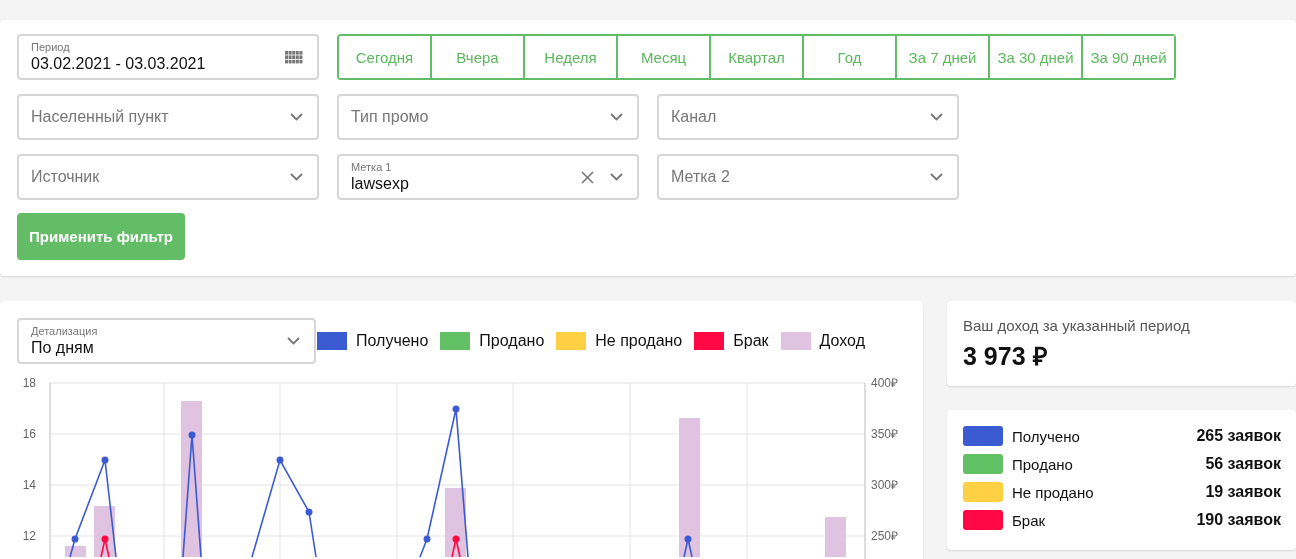  What do you see at coordinates (885, 536) in the screenshot?
I see `axis-label: 250₽` at bounding box center [885, 536].